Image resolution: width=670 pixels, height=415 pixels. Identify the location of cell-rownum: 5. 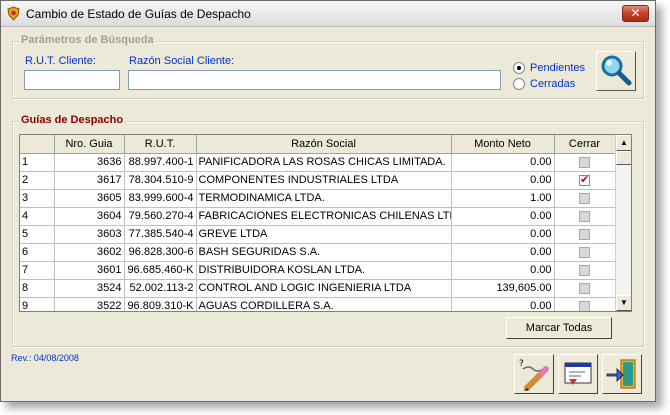
(37, 234).